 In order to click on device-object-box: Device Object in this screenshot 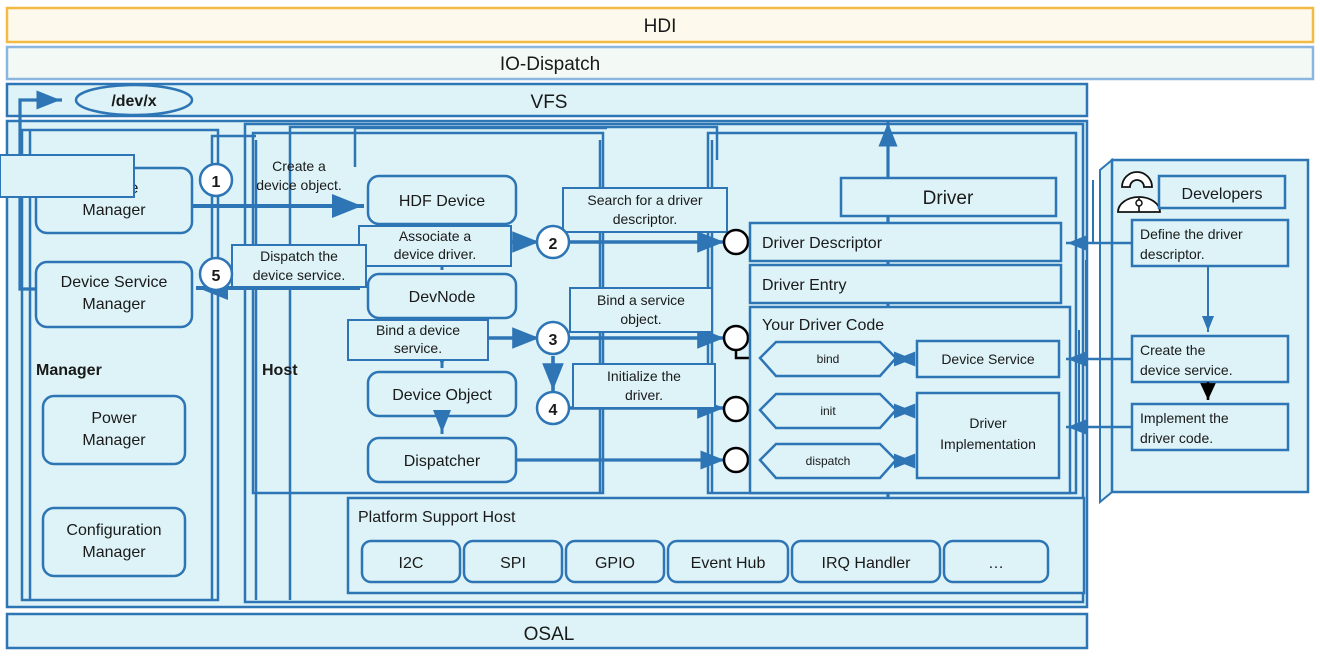, I will do `click(442, 394)`.